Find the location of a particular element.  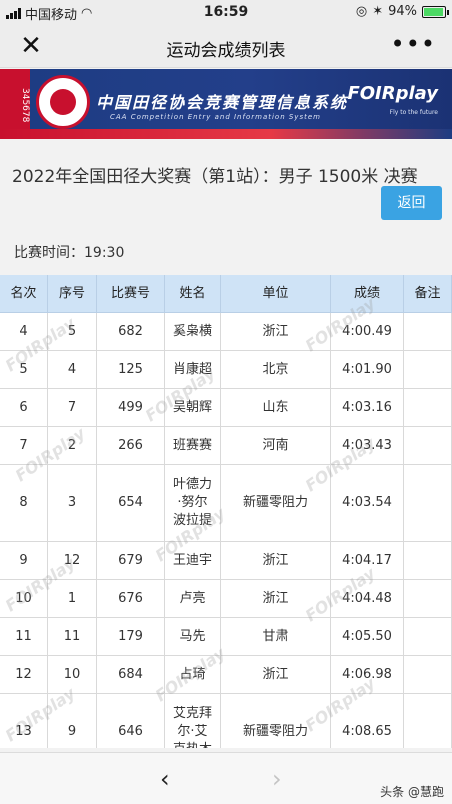

cell-result: 4:00.49 is located at coordinates (367, 332).